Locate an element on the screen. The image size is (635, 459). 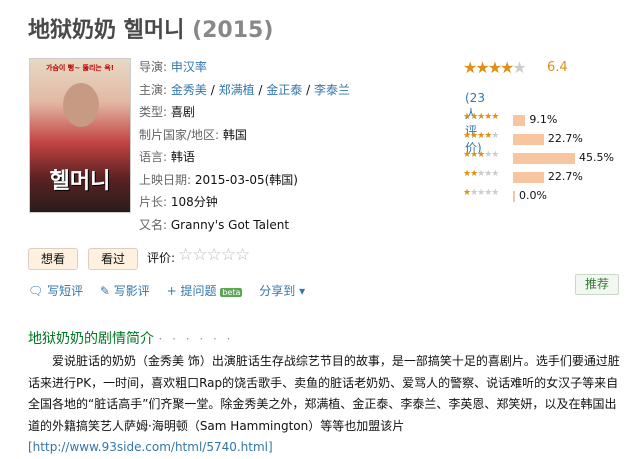
director-label: 导演: is located at coordinates (153, 67).